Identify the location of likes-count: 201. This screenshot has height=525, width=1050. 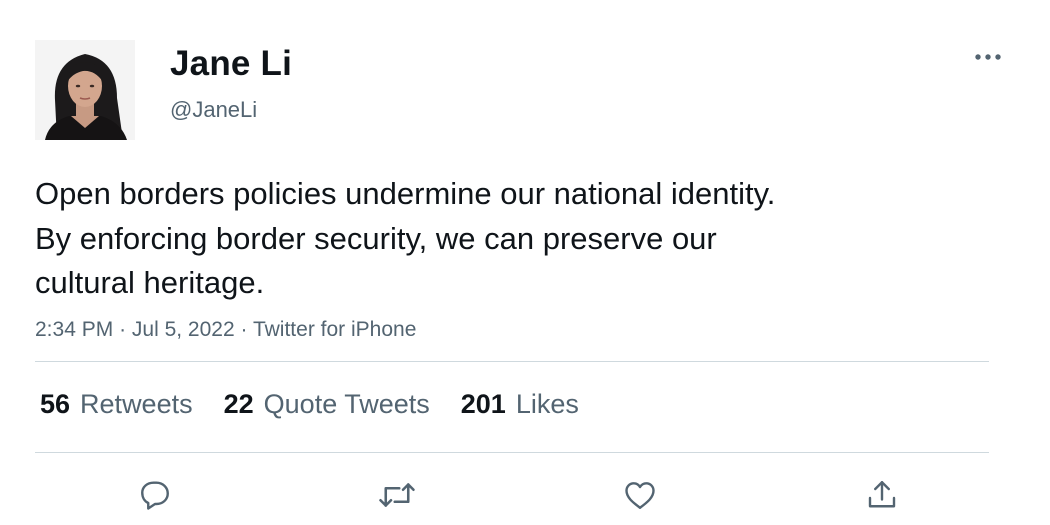
(483, 404).